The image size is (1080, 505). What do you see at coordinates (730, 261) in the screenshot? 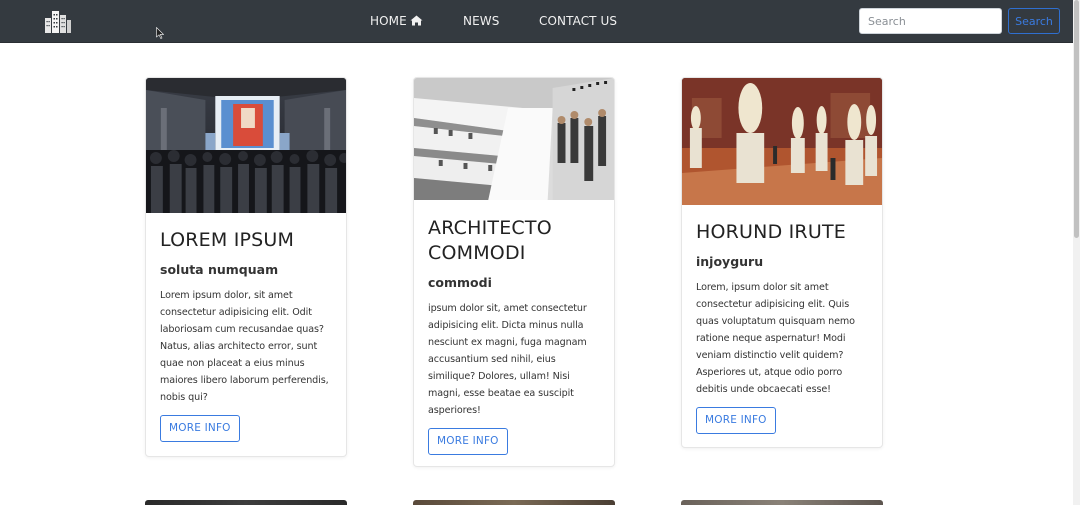
I see `card-subtitle: injoyguru` at bounding box center [730, 261].